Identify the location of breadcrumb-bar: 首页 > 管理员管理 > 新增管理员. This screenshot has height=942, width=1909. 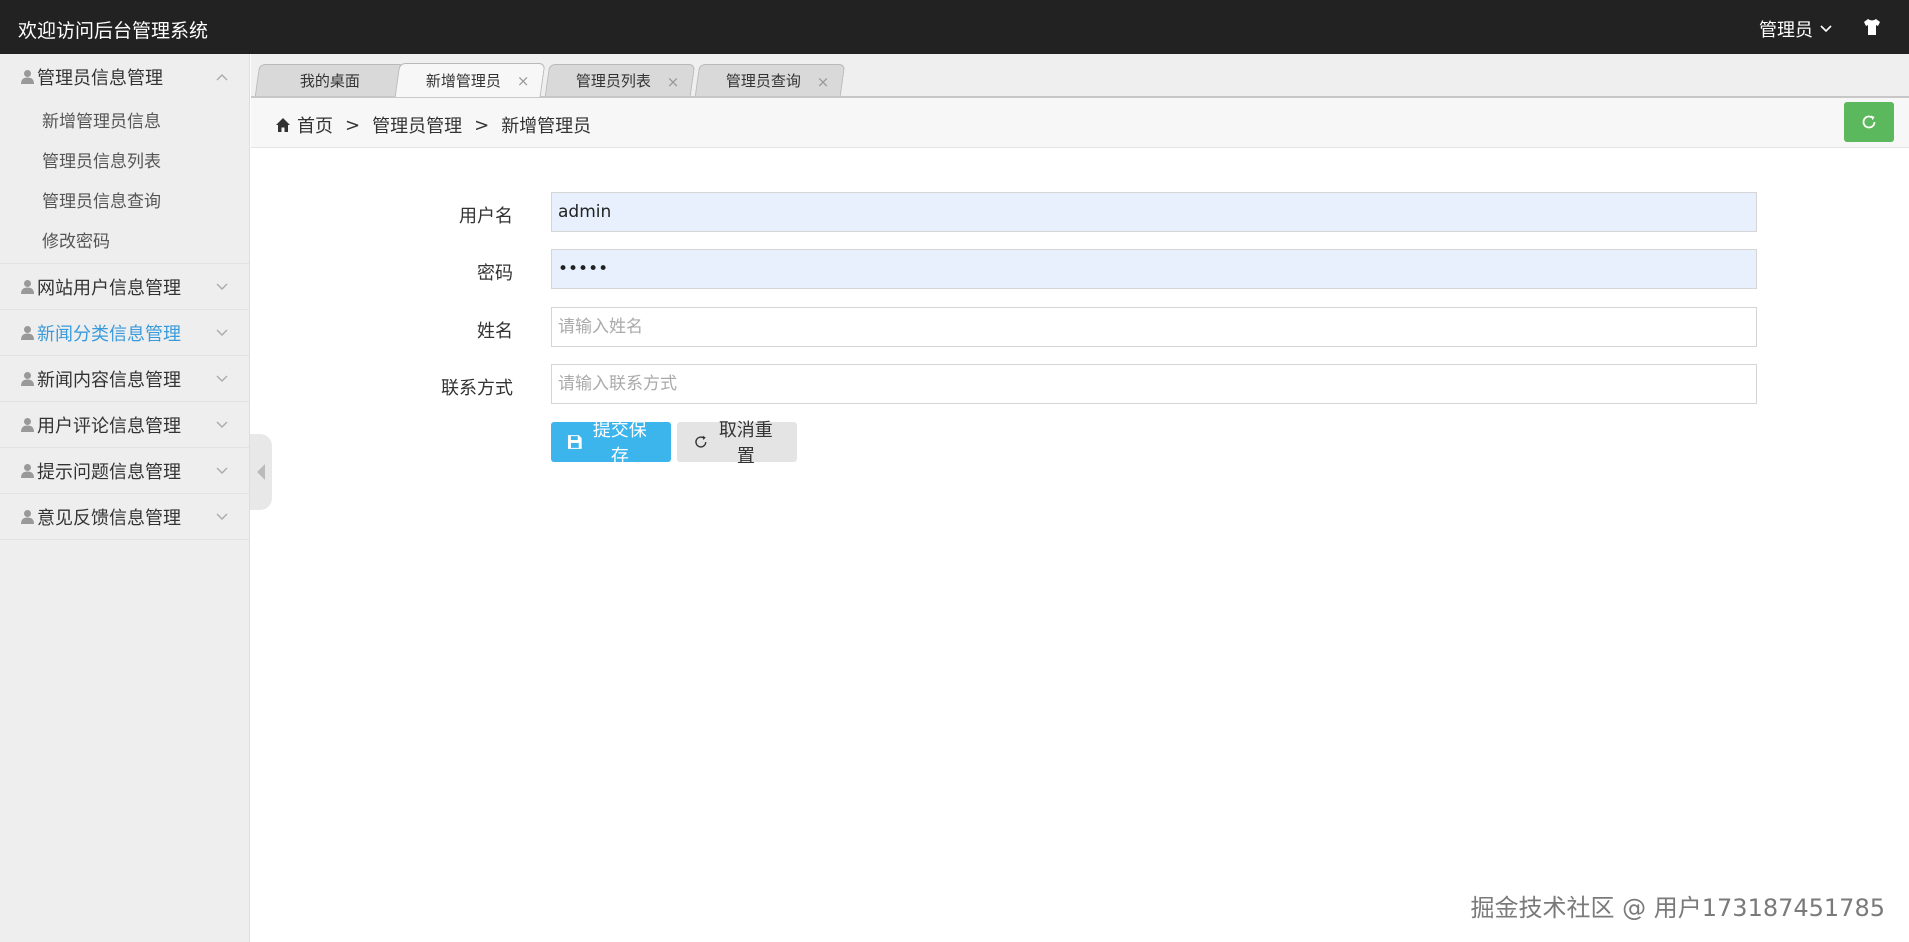
(1080, 123).